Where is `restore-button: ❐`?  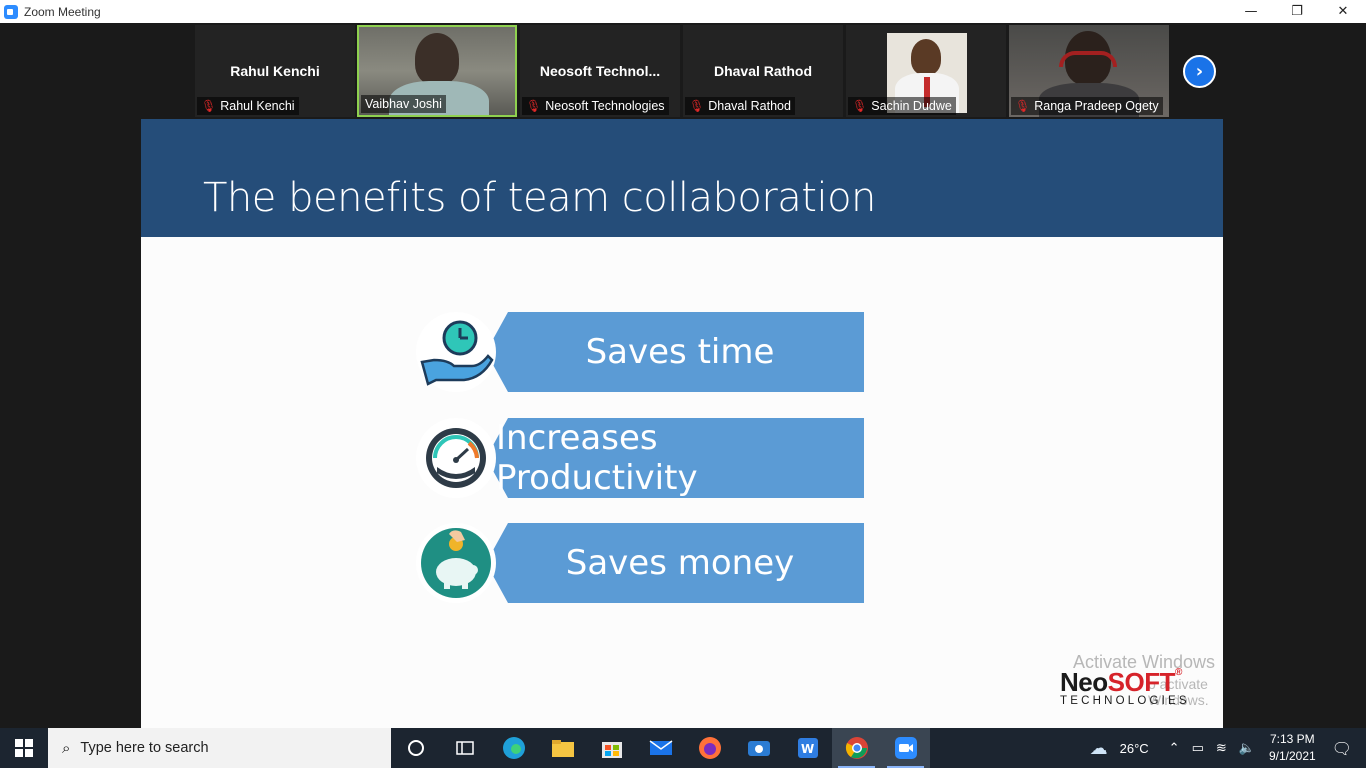
restore-button: ❐ is located at coordinates (1297, 11).